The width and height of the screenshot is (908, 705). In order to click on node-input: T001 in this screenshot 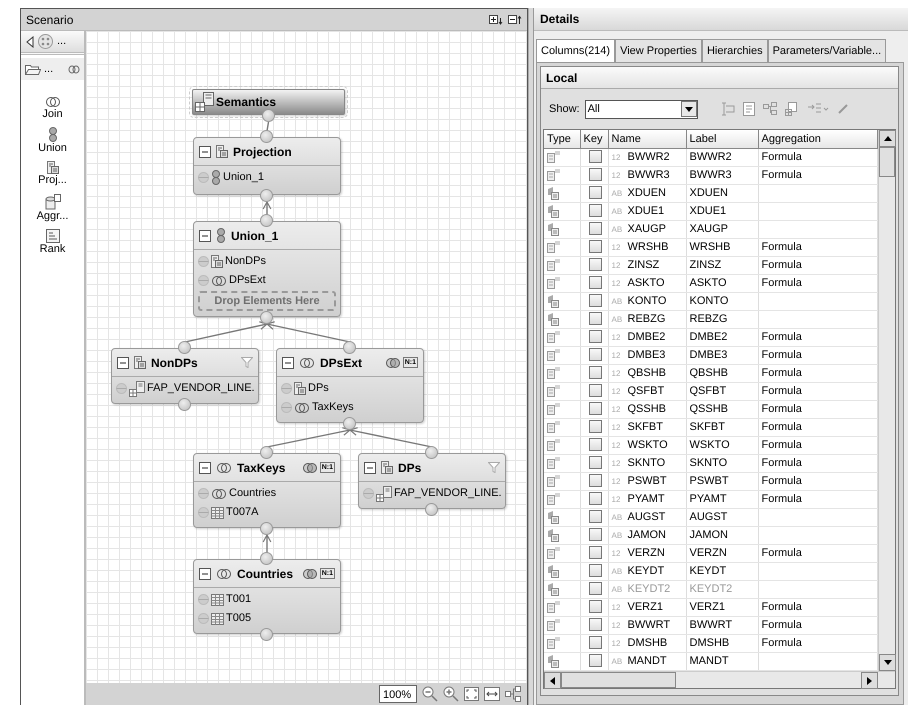, I will do `click(239, 599)`.